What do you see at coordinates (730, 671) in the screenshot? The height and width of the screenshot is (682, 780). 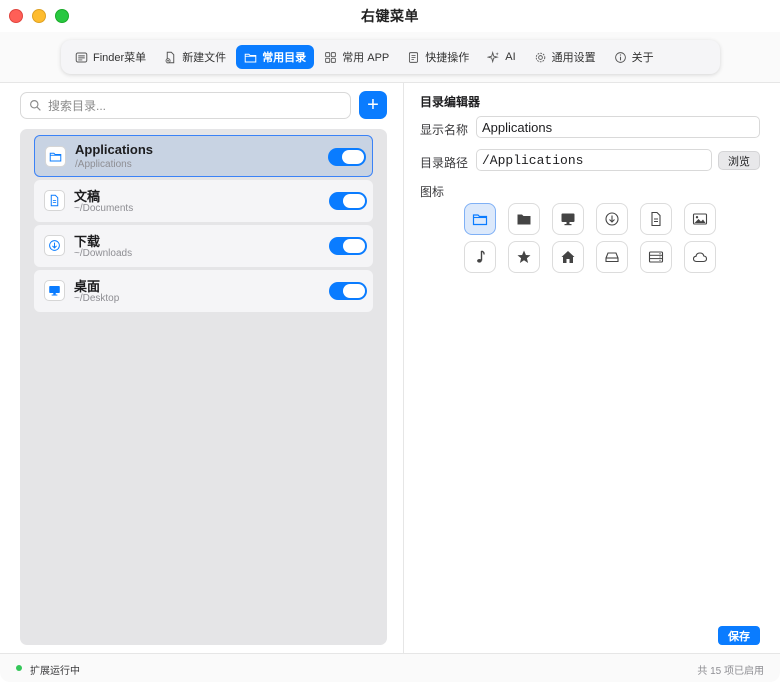 I see `enabled-count: 共 15 项已启用` at bounding box center [730, 671].